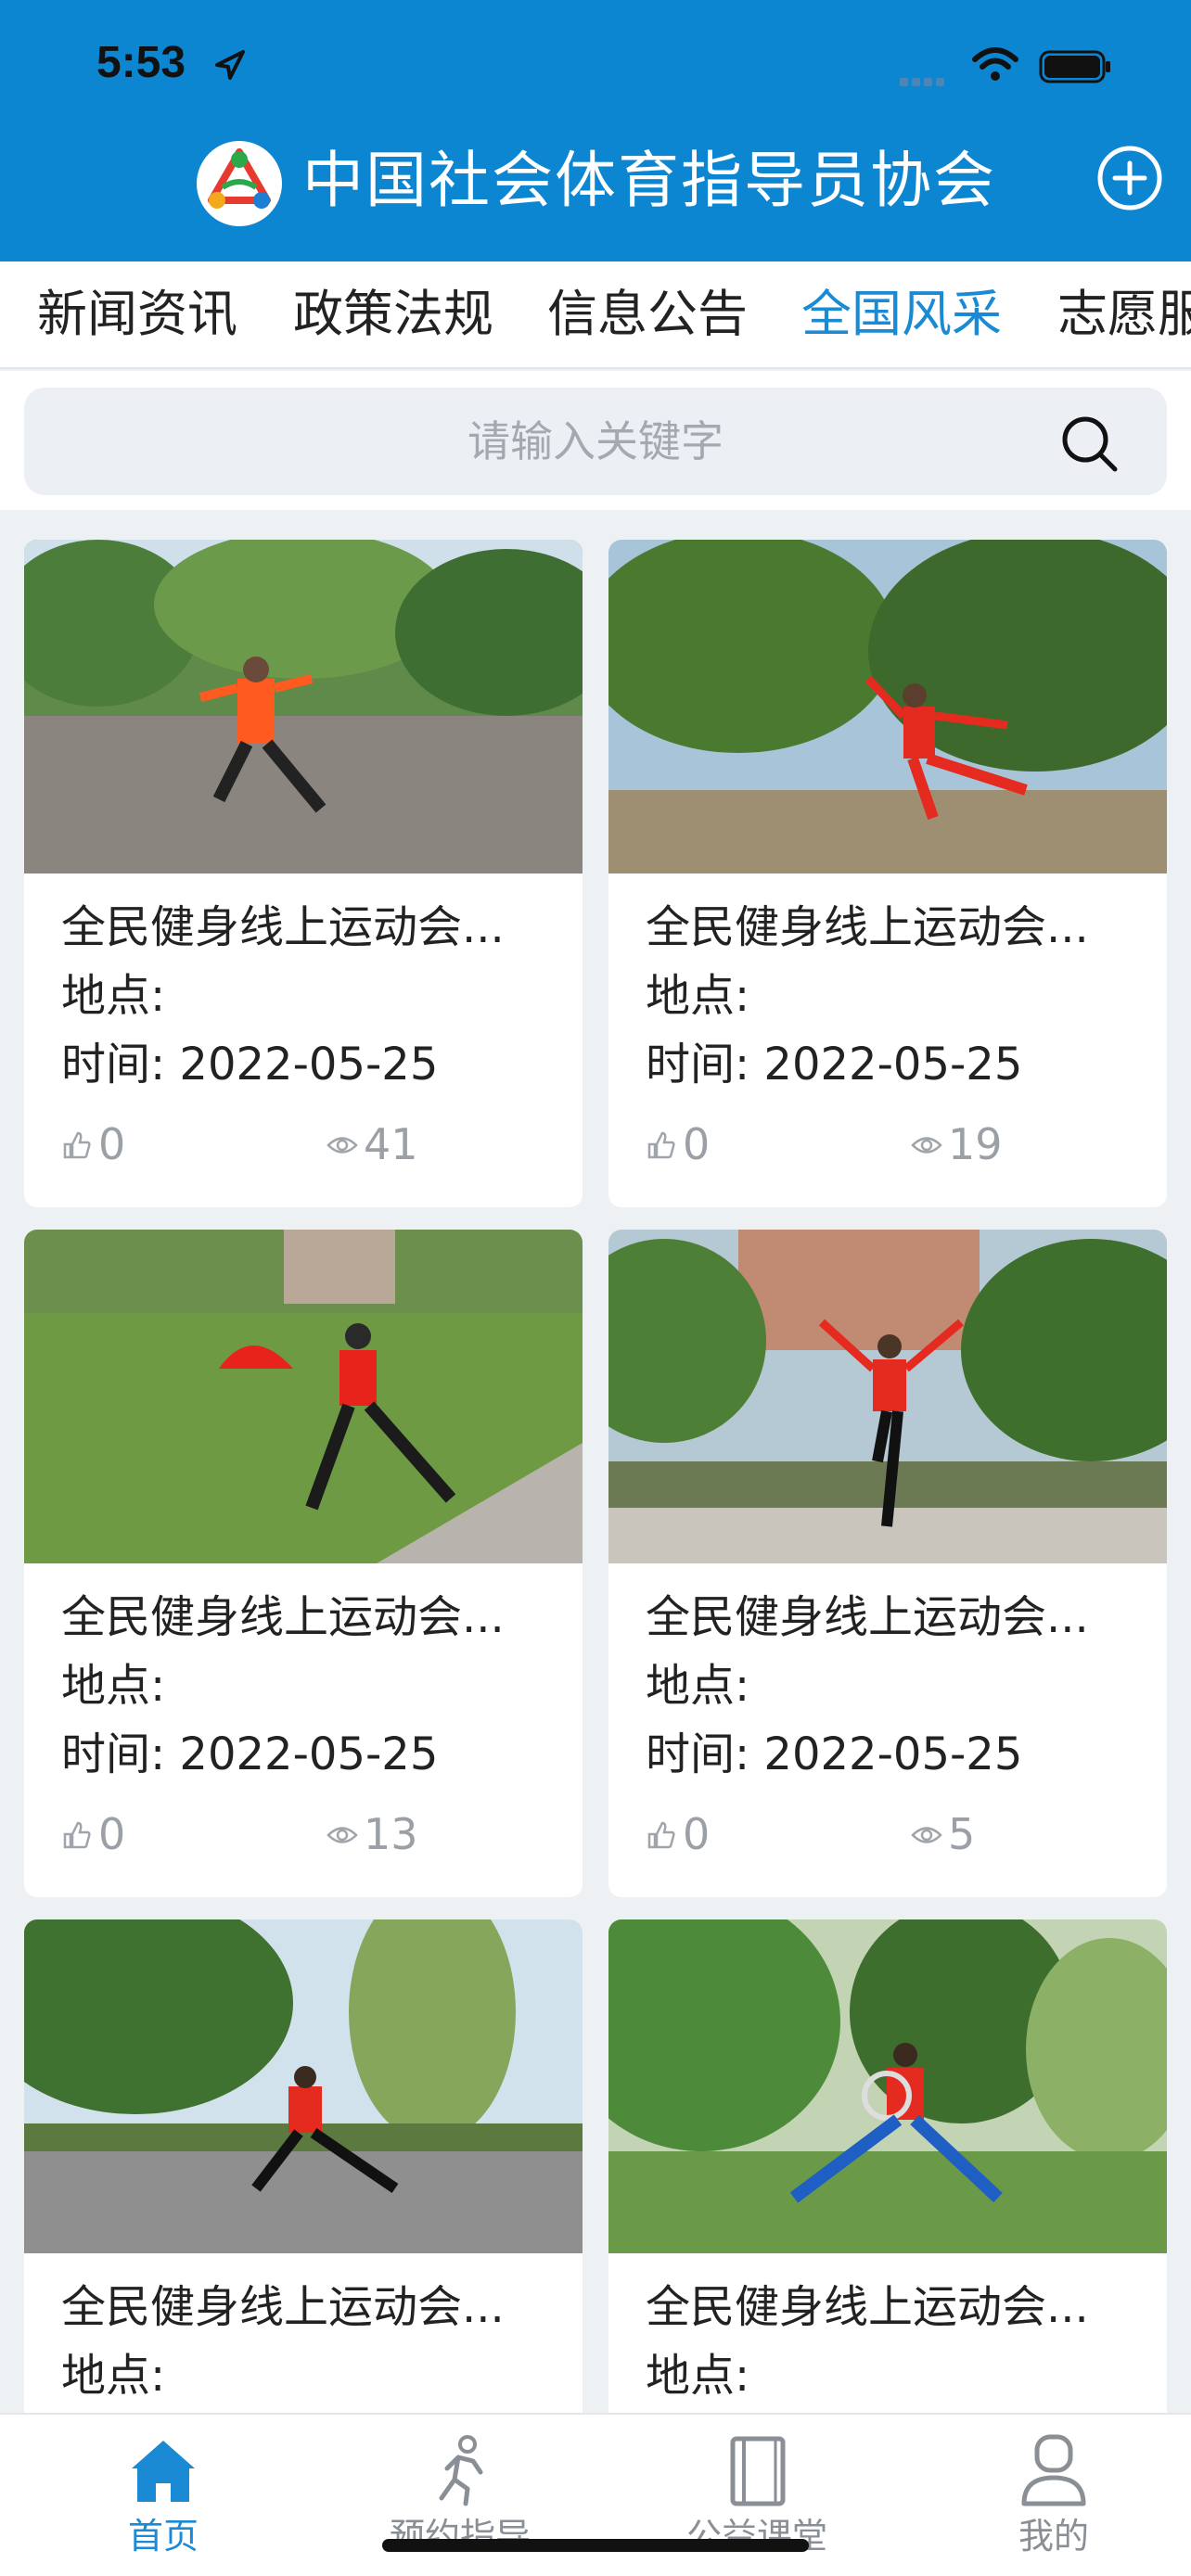  What do you see at coordinates (1124, 314) in the screenshot?
I see `tab-volunteer: 志愿服务` at bounding box center [1124, 314].